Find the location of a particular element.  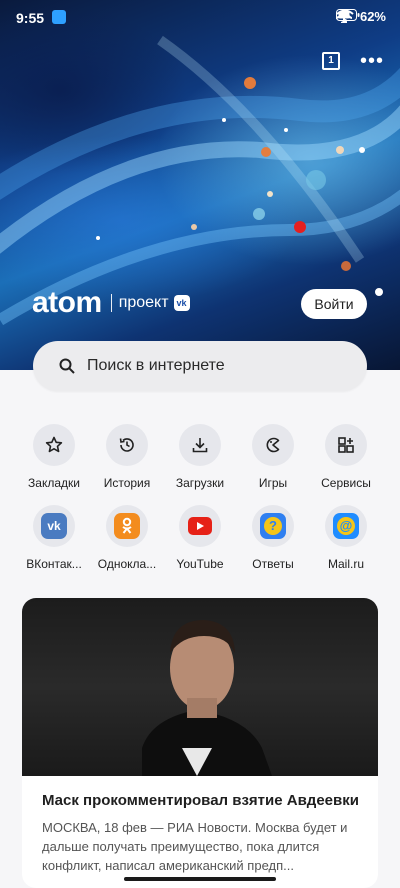

answers-icon: ? is located at coordinates (273, 526).